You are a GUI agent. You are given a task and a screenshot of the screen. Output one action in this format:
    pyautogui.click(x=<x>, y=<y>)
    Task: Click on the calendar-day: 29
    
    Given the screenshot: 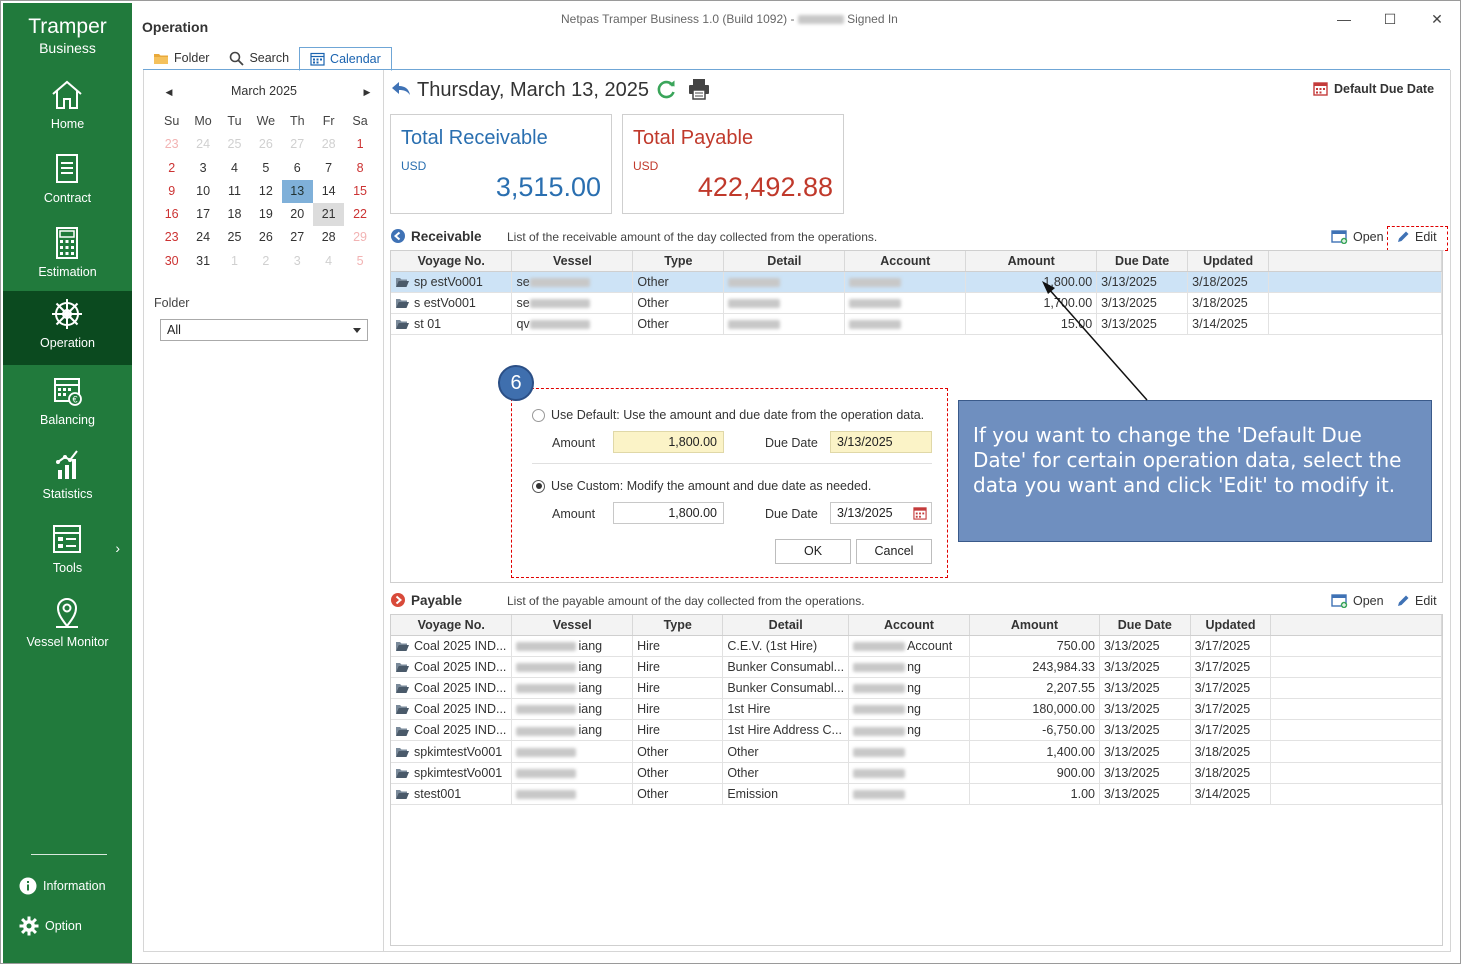 What is the action you would take?
    pyautogui.click(x=359, y=237)
    